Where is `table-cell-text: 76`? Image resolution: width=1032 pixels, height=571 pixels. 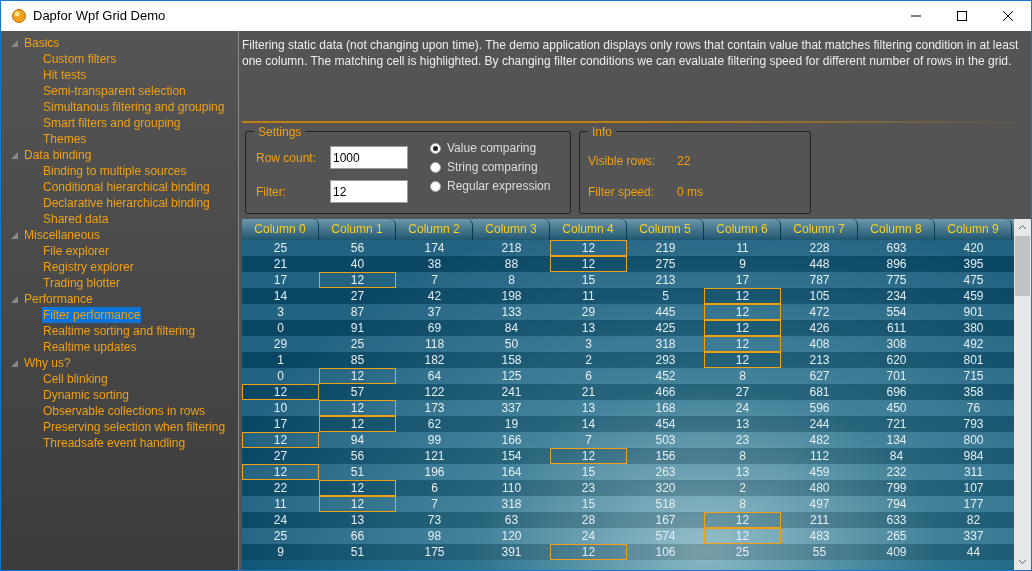 table-cell-text: 76 is located at coordinates (973, 408).